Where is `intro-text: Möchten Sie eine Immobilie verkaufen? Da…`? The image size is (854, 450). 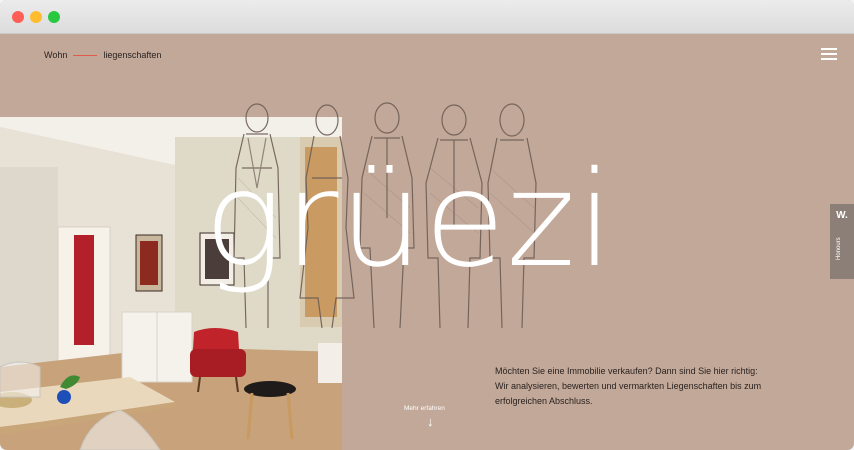
intro-text: Möchten Sie eine Immobilie verkaufen? Da… is located at coordinates (645, 386).